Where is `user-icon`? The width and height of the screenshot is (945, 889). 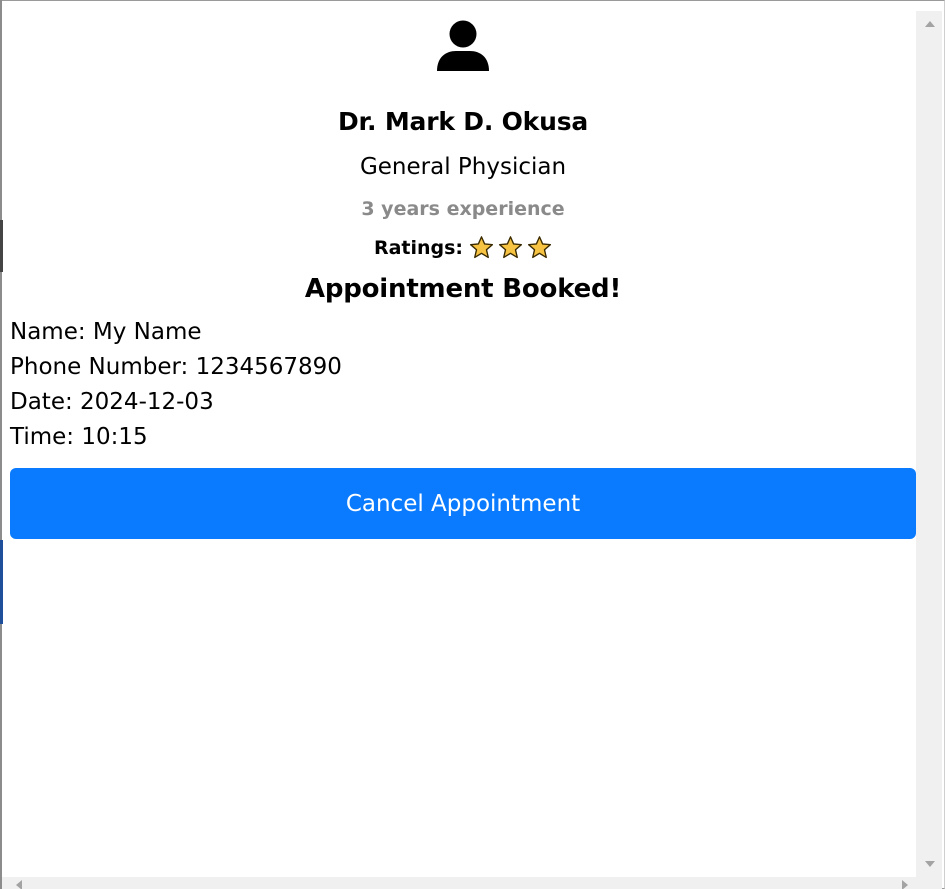 user-icon is located at coordinates (463, 45).